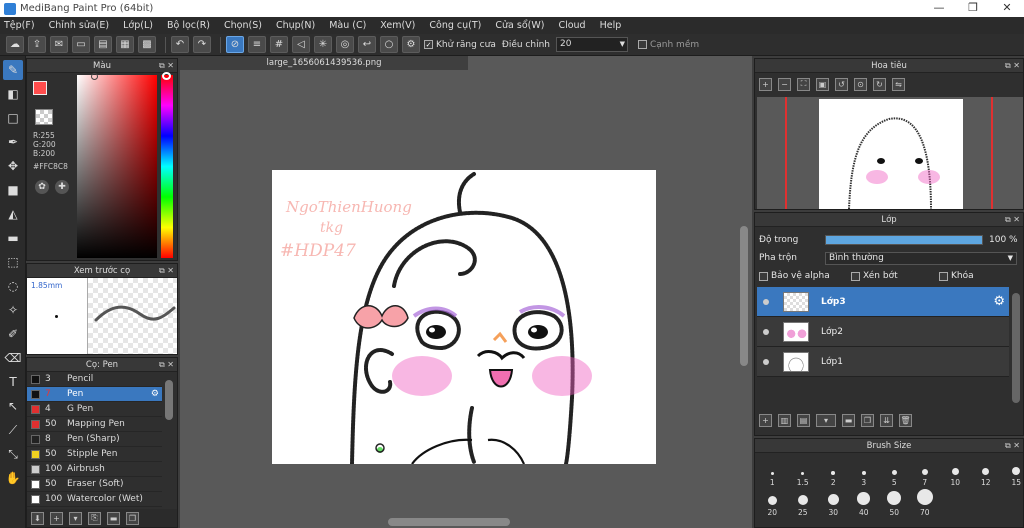 This screenshot has width=1024, height=528. I want to click on pages-icon: ▦, so click(125, 44).